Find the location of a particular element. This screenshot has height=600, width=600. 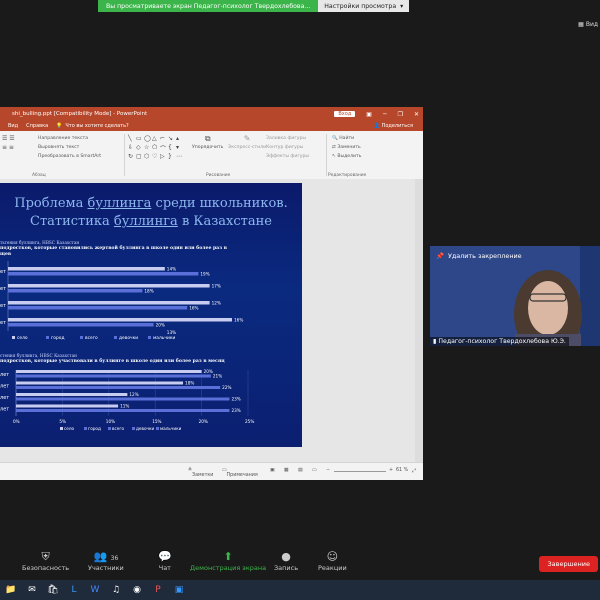

tell-me-input: Что вы хотите сделать? is located at coordinates (96, 126).